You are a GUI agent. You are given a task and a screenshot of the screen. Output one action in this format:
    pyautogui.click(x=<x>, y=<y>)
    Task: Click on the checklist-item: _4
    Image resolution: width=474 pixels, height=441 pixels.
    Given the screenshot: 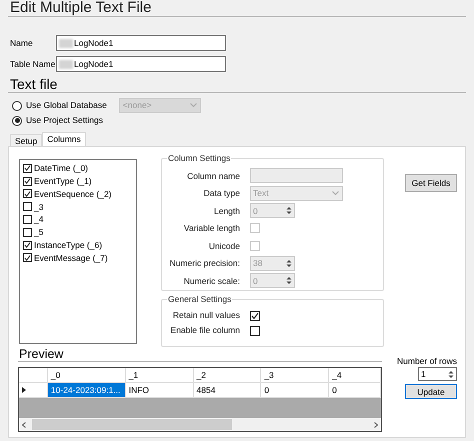 What is the action you would take?
    pyautogui.click(x=39, y=219)
    